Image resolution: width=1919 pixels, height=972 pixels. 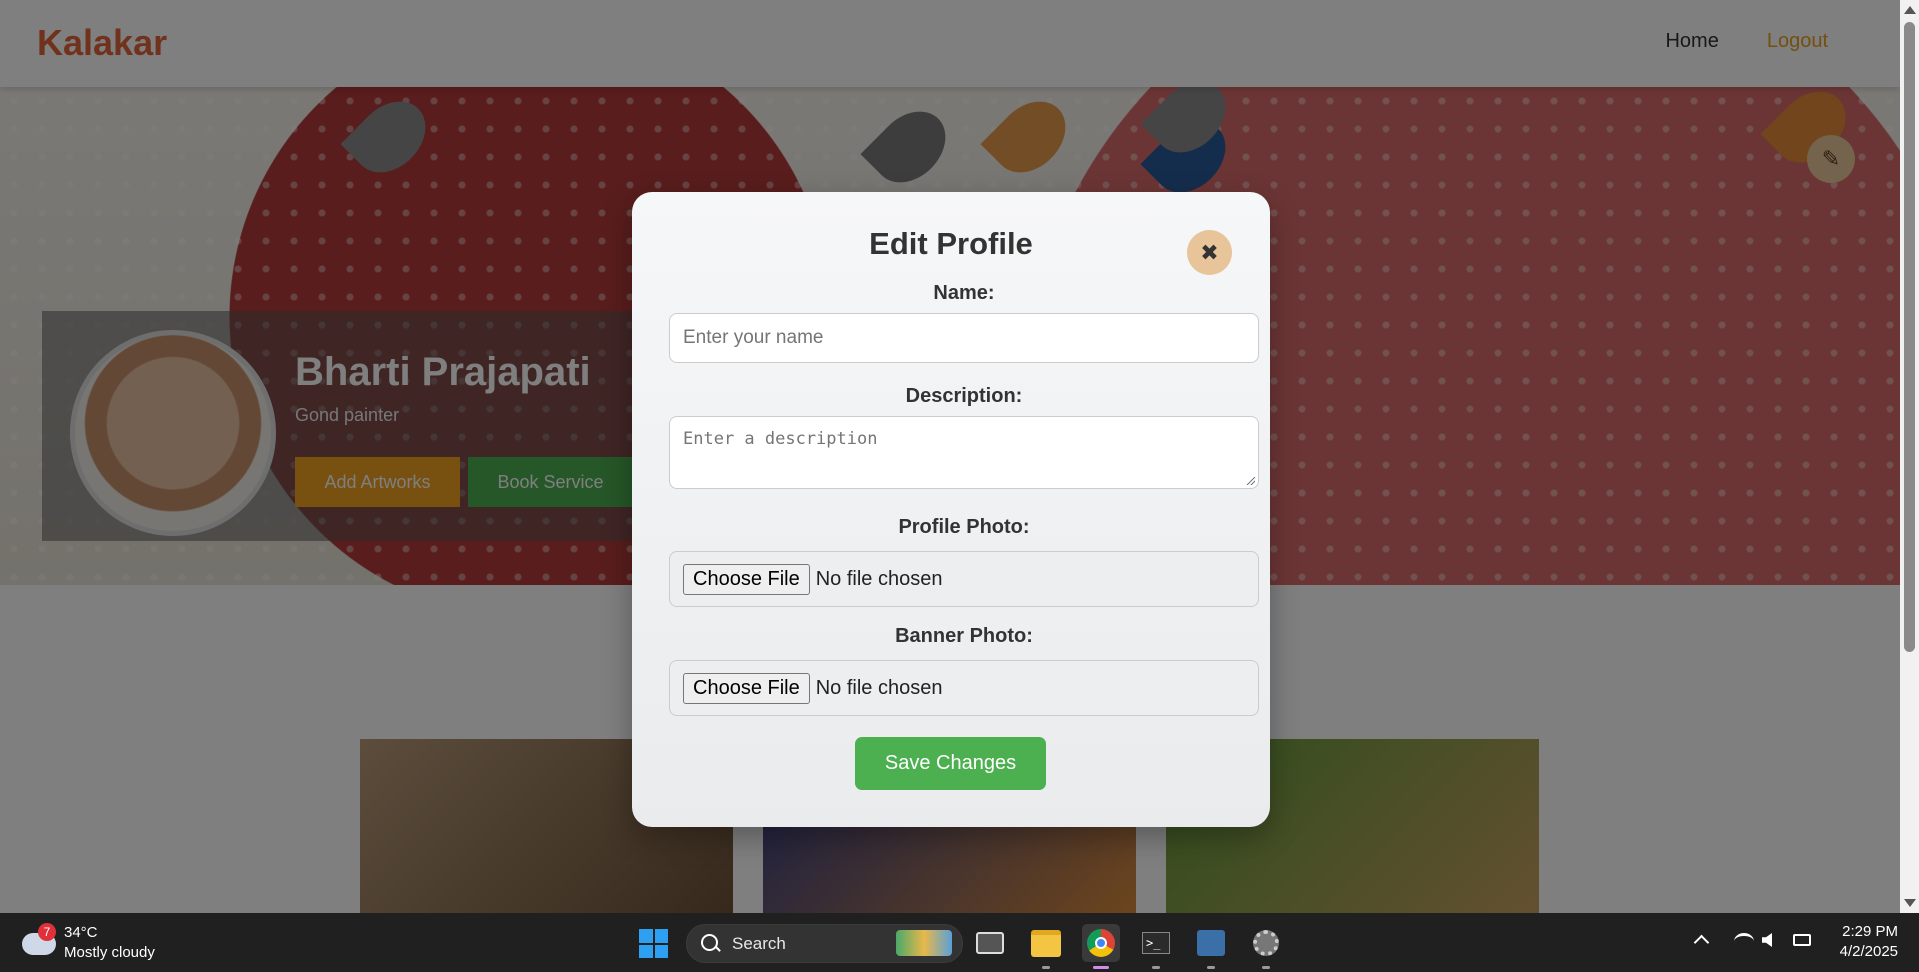 I want to click on profile-photo-label: Profile Photo:, so click(x=964, y=527).